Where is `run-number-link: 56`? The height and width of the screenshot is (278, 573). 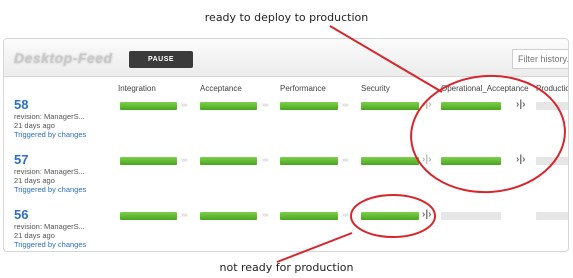 run-number-link: 56 is located at coordinates (64, 215).